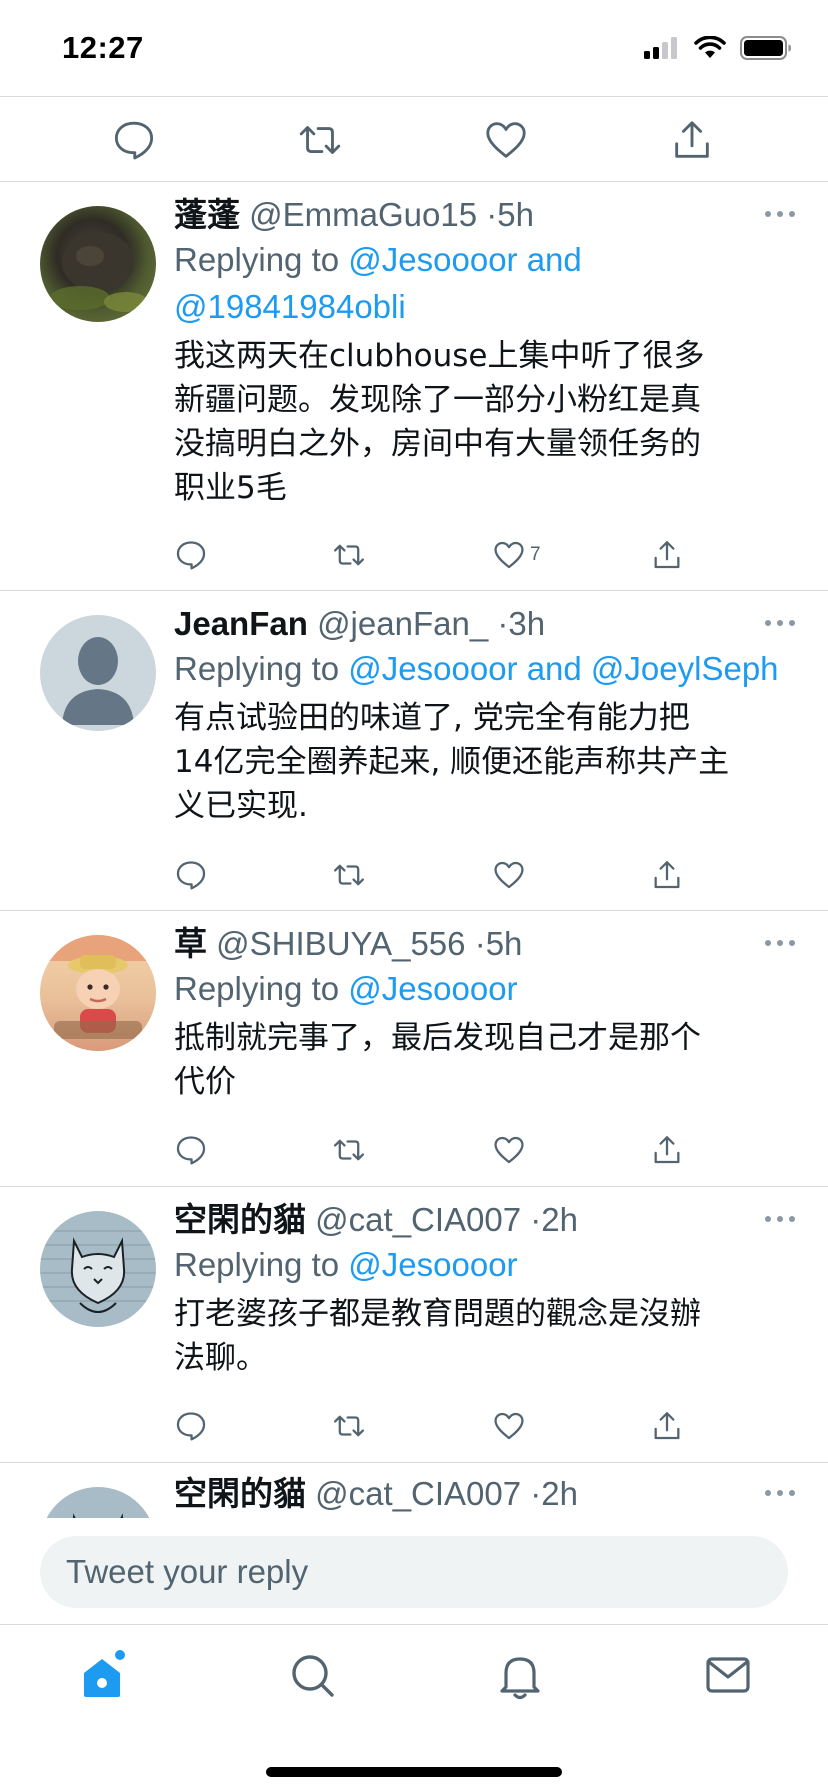  I want to click on reply-header: JeanFan @jeanFan_ ·3h, so click(486, 624).